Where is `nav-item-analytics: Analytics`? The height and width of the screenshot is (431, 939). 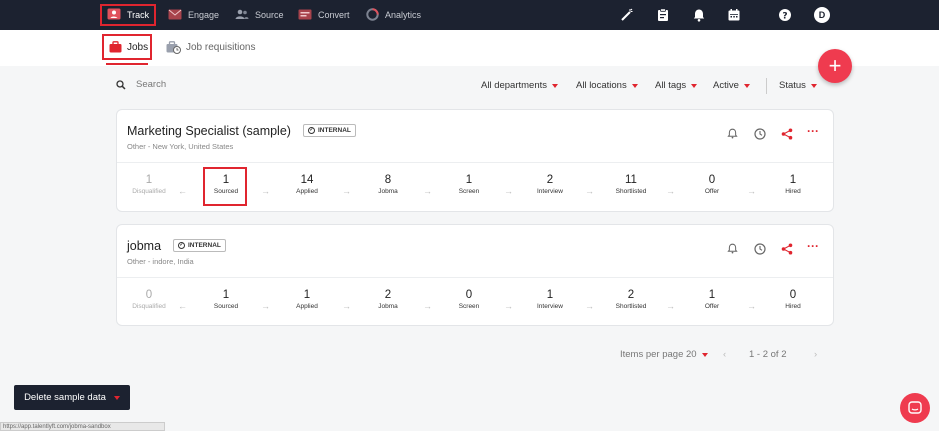 nav-item-analytics: Analytics is located at coordinates (393, 15).